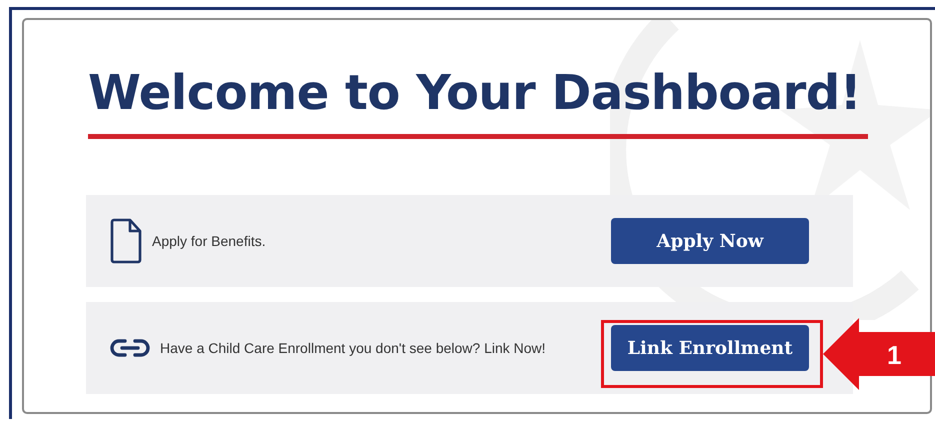 The image size is (935, 422). Describe the element at coordinates (209, 241) in the screenshot. I see `panel-text: Apply for Benefits.` at that location.